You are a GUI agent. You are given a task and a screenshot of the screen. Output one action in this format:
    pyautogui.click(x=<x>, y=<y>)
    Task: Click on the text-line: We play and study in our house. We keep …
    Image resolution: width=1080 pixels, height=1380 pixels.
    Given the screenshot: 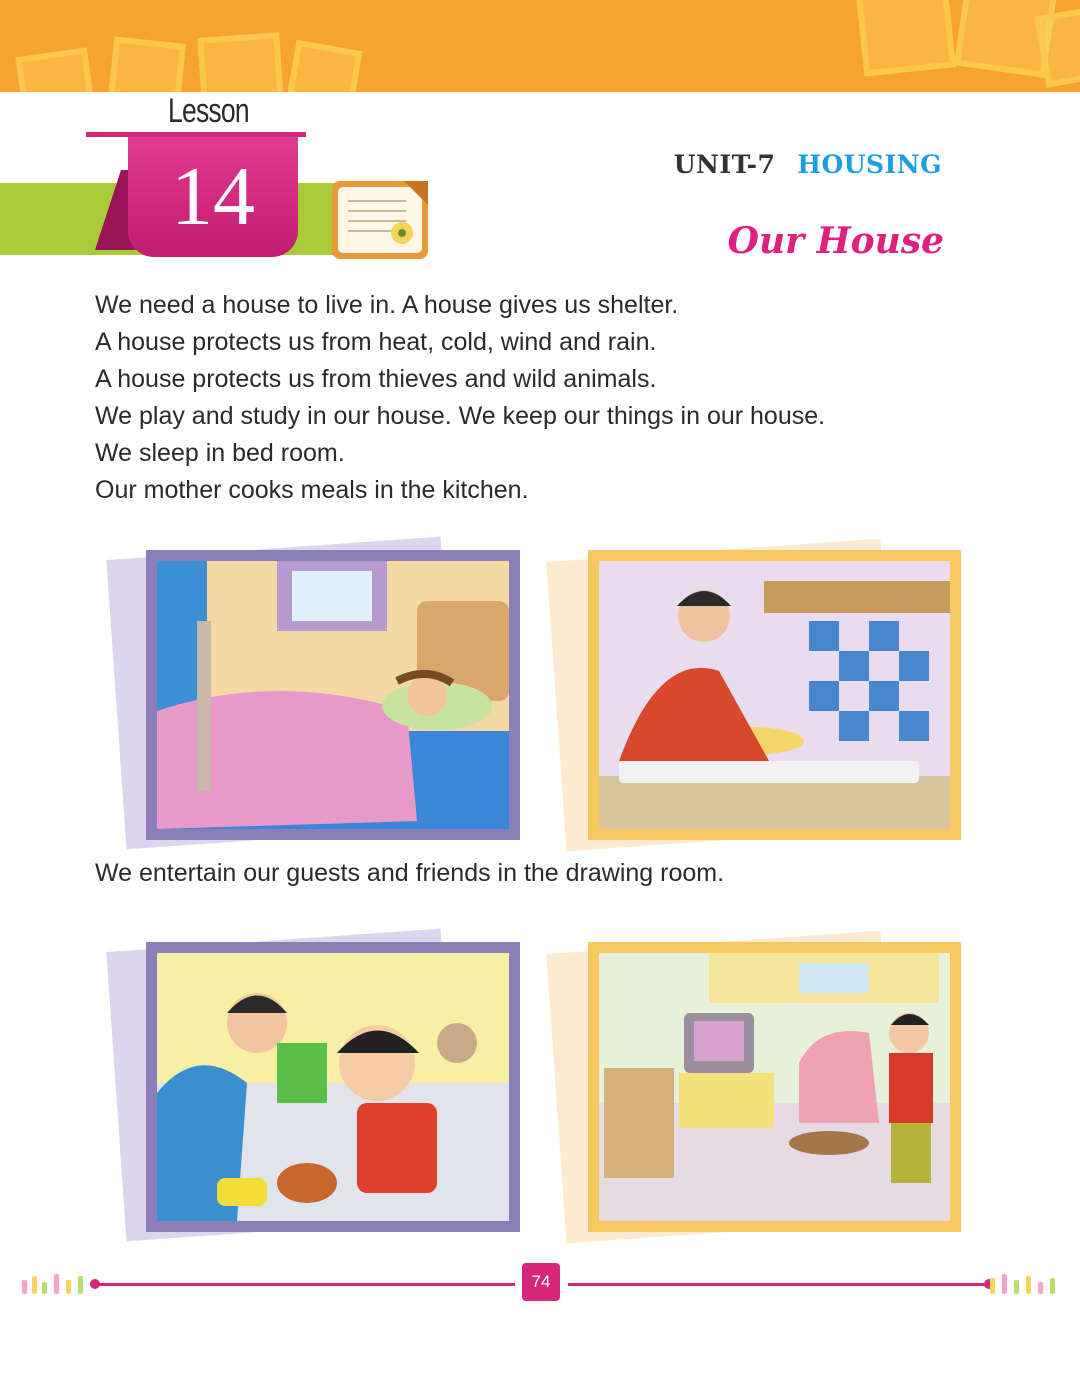 What is the action you would take?
    pyautogui.click(x=460, y=416)
    